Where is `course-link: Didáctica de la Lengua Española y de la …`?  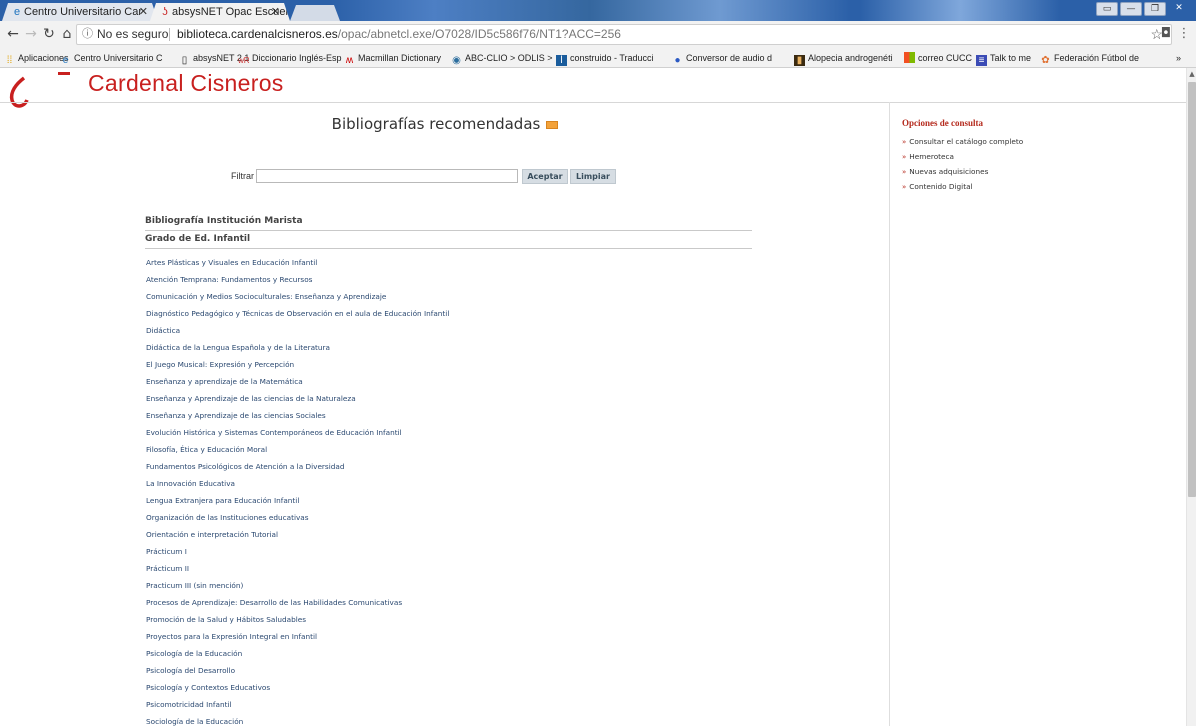
course-link: Didáctica de la Lengua Española y de la … is located at coordinates (446, 350).